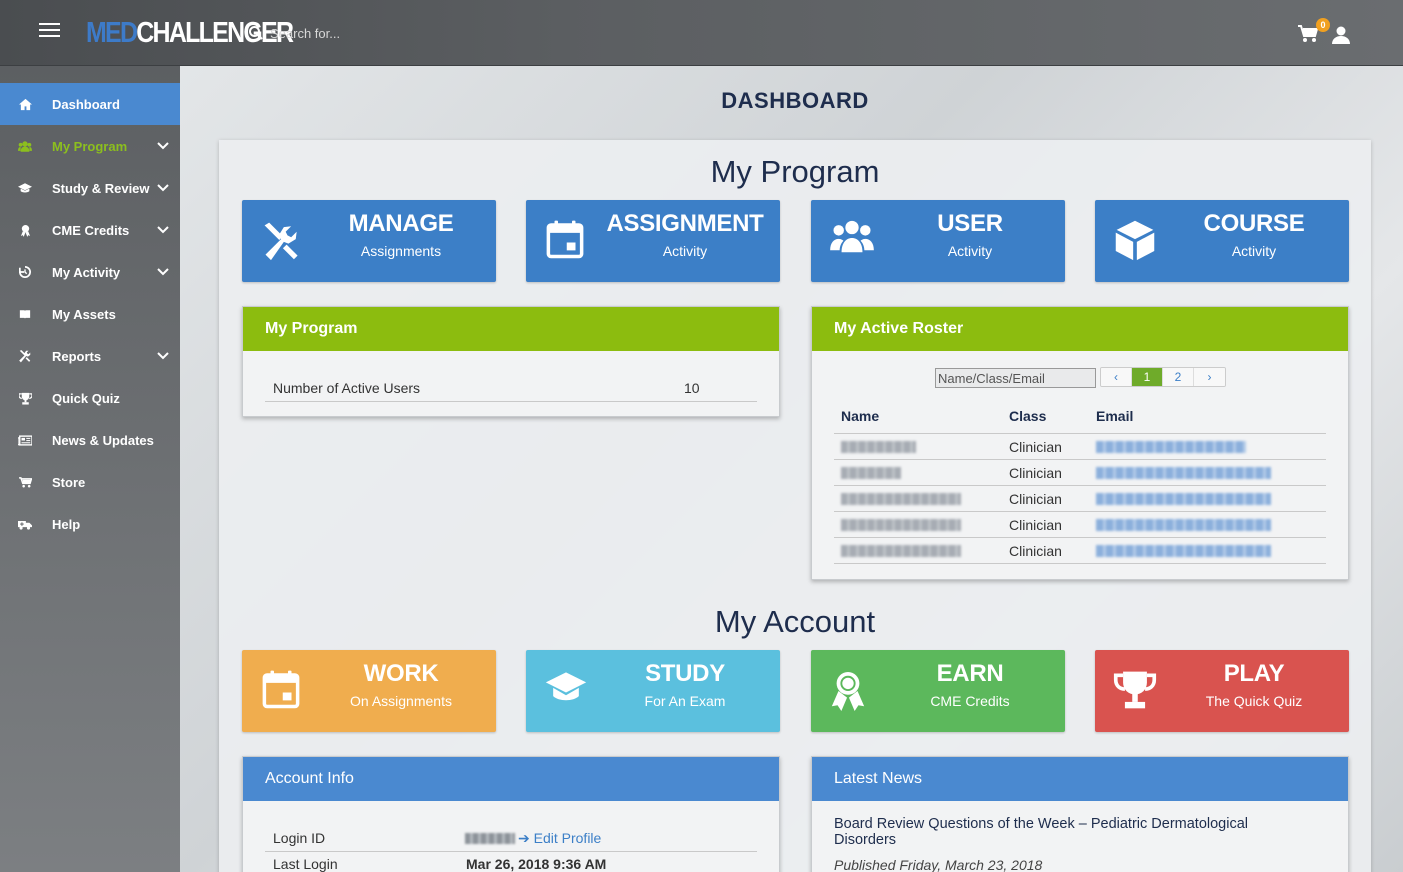 Image resolution: width=1403 pixels, height=872 pixels. What do you see at coordinates (795, 621) in the screenshot?
I see `account-section-title: My Account` at bounding box center [795, 621].